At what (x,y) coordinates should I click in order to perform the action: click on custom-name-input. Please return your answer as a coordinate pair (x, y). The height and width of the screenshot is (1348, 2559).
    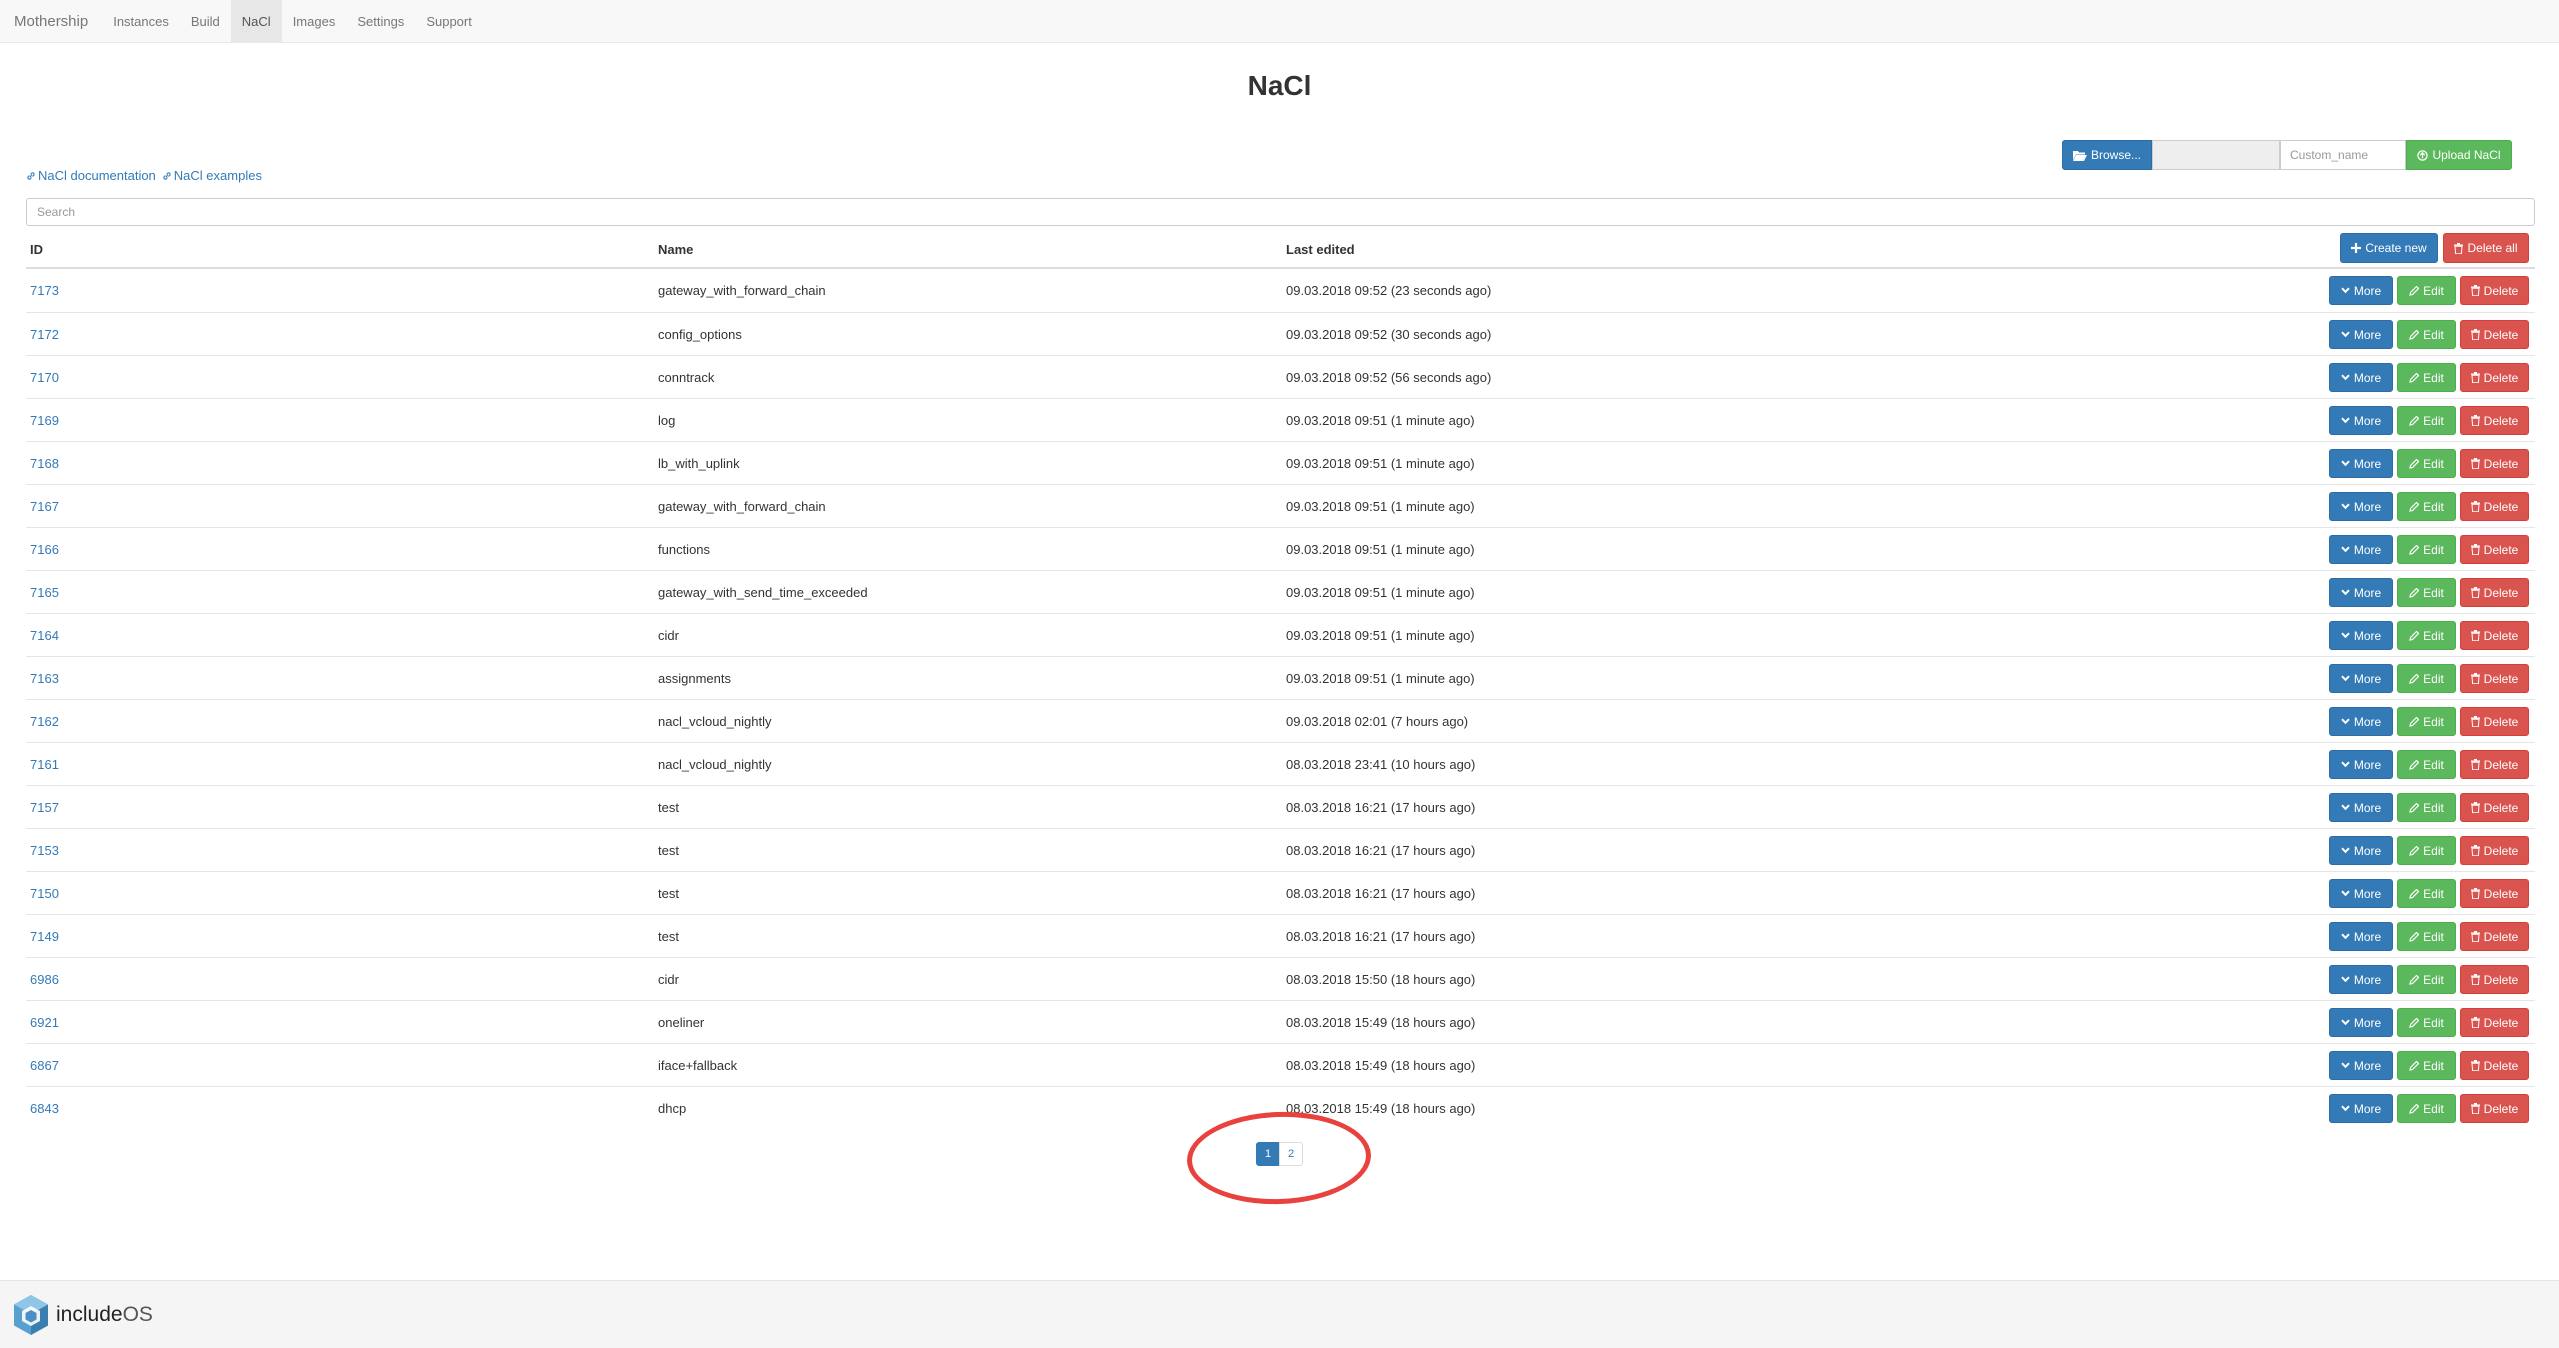
    Looking at the image, I should click on (2343, 155).